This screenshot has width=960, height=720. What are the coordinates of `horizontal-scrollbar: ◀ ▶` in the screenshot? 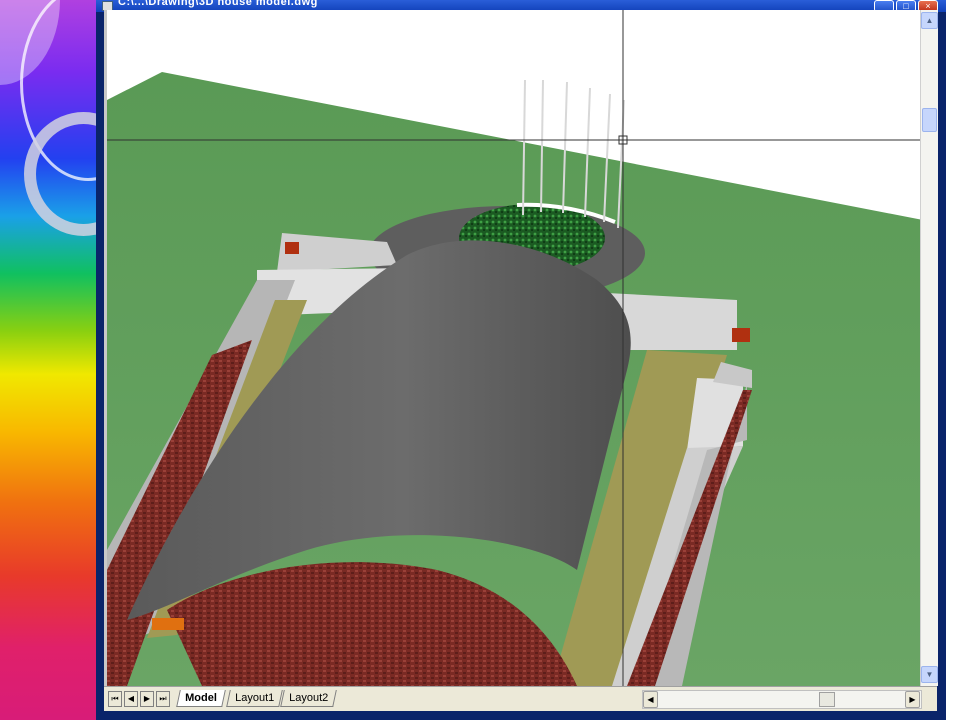 It's located at (782, 699).